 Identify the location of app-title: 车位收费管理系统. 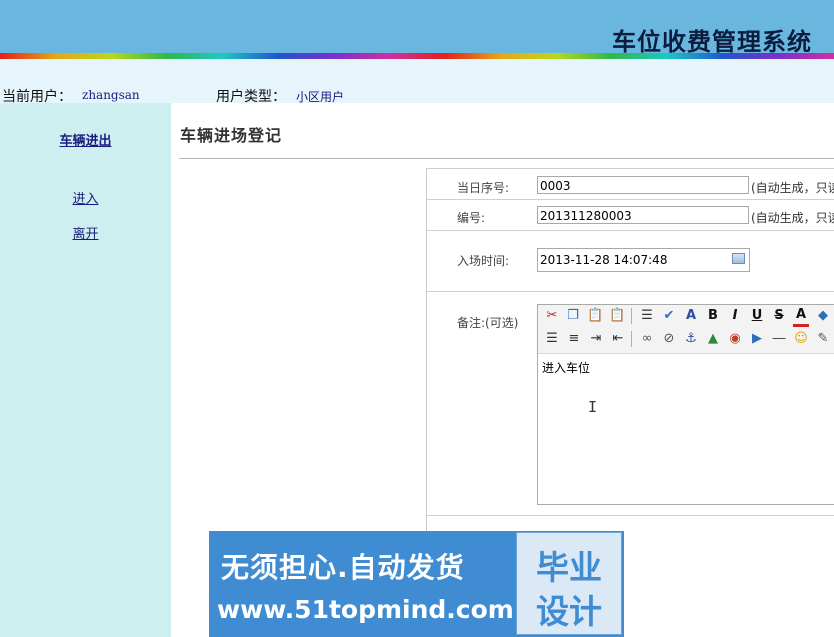
(712, 41).